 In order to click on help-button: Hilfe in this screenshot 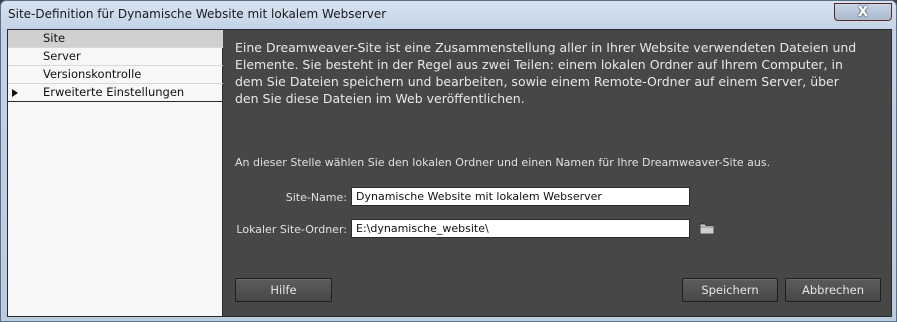, I will do `click(283, 290)`.